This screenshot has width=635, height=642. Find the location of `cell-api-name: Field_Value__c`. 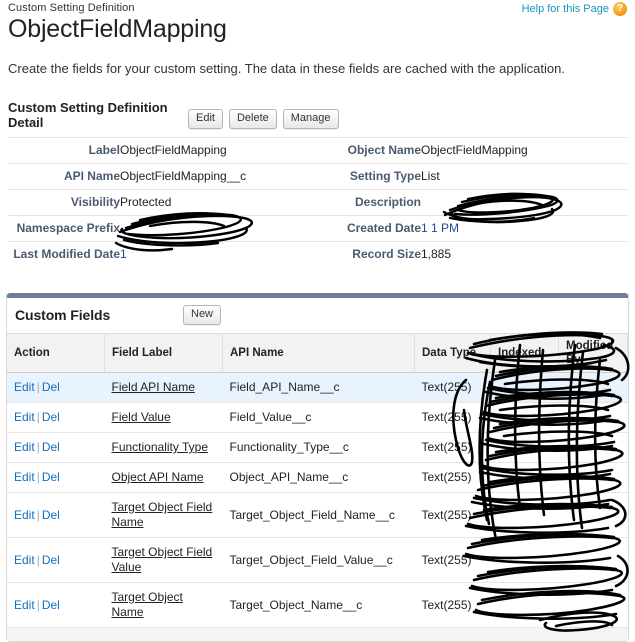

cell-api-name: Field_Value__c is located at coordinates (318, 417).